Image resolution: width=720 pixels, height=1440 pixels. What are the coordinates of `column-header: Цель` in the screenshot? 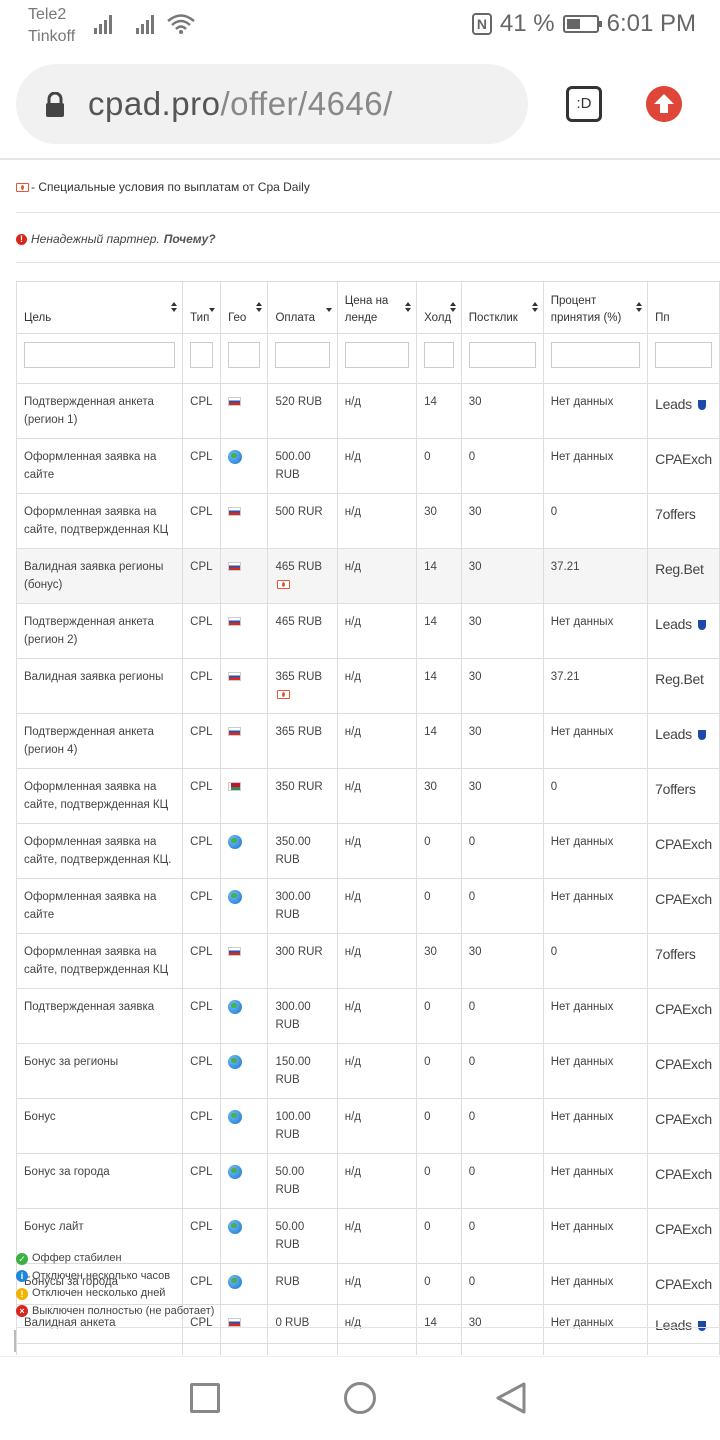 It's located at (99, 307).